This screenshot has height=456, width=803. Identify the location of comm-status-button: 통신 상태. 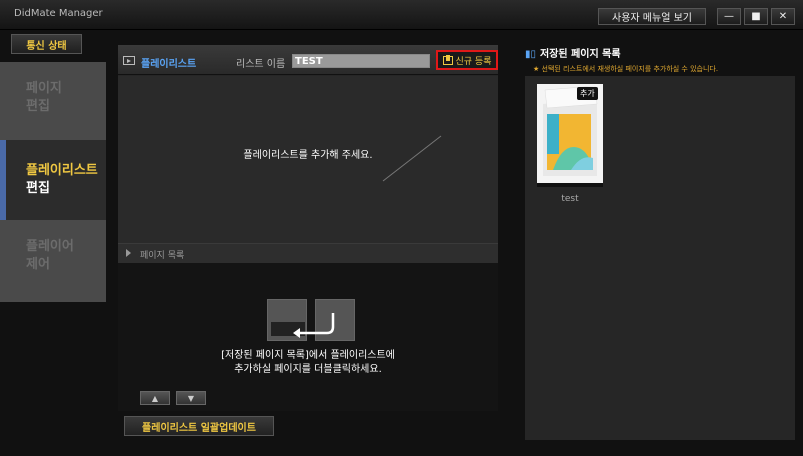
(46, 44).